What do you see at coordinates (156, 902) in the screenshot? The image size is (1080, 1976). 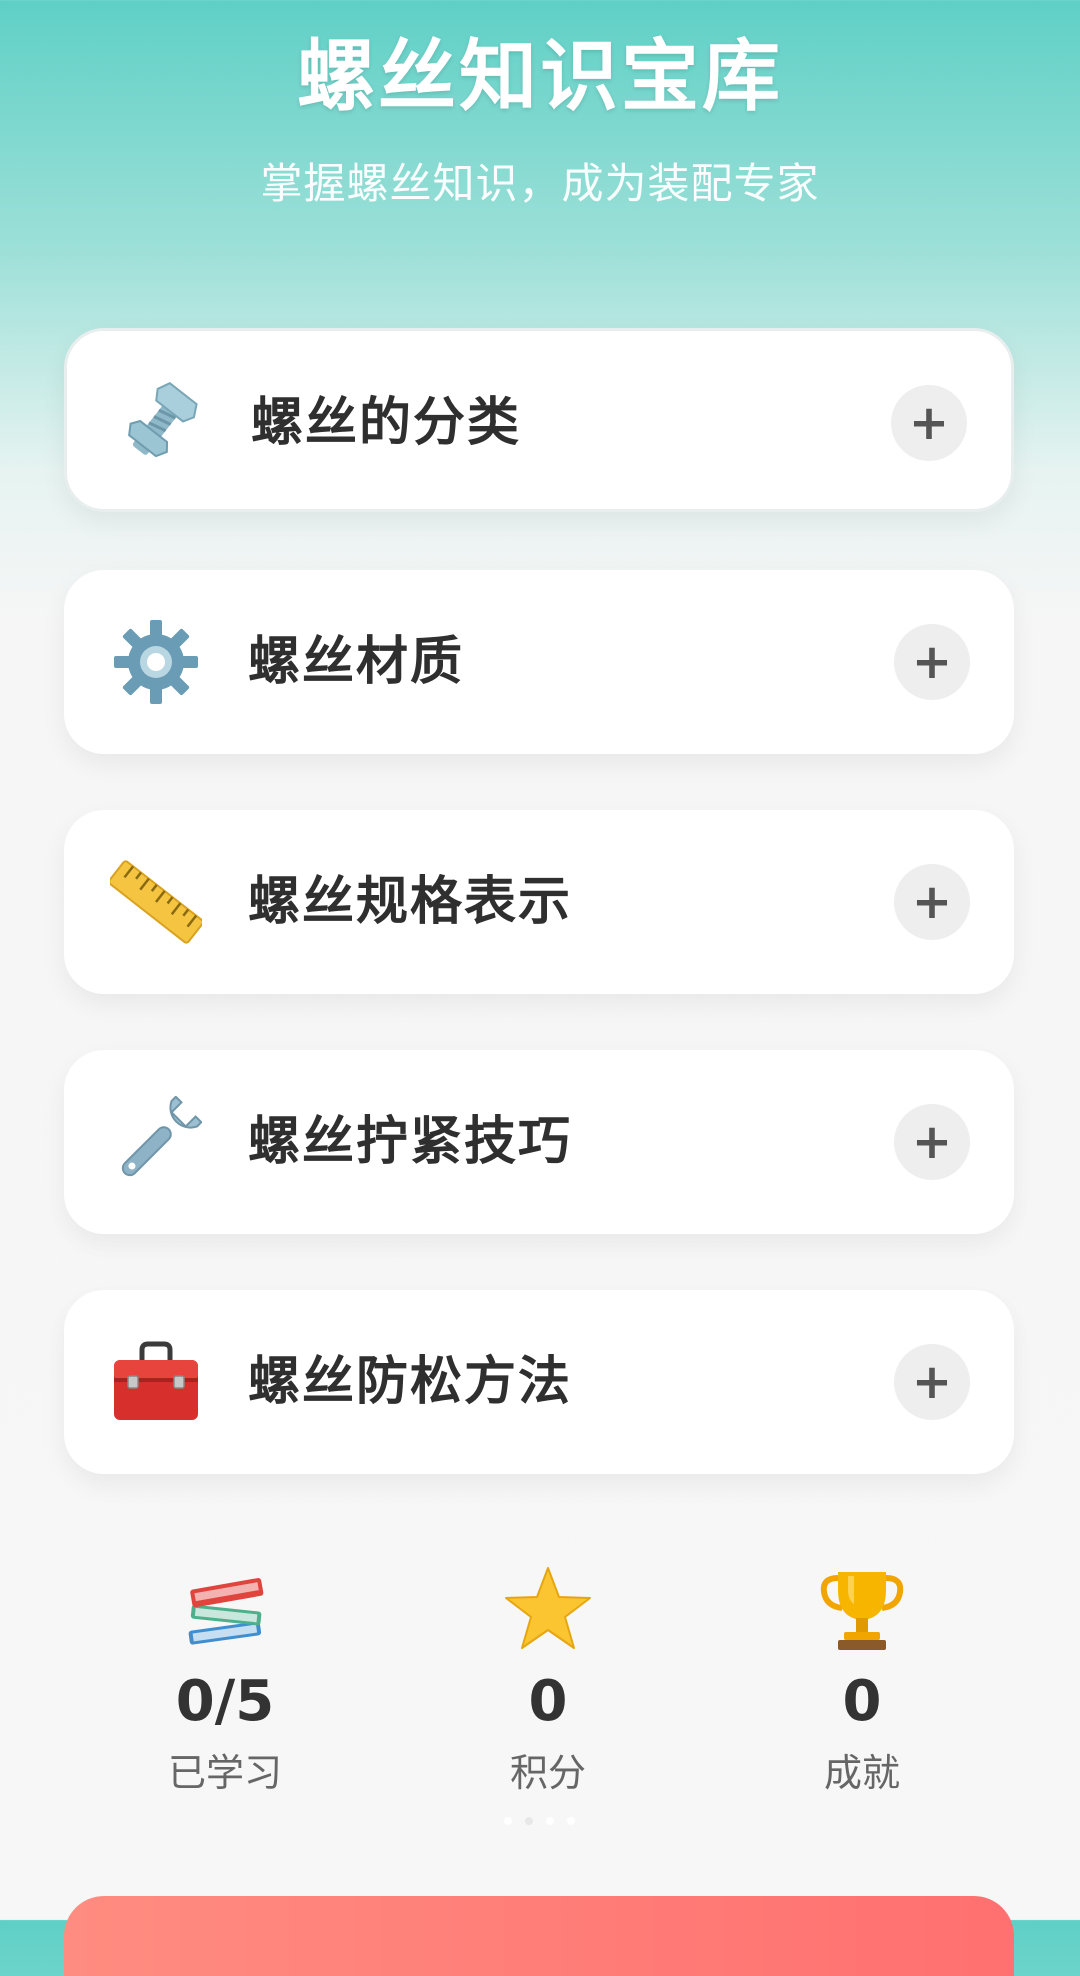 I see `ruler-icon` at bounding box center [156, 902].